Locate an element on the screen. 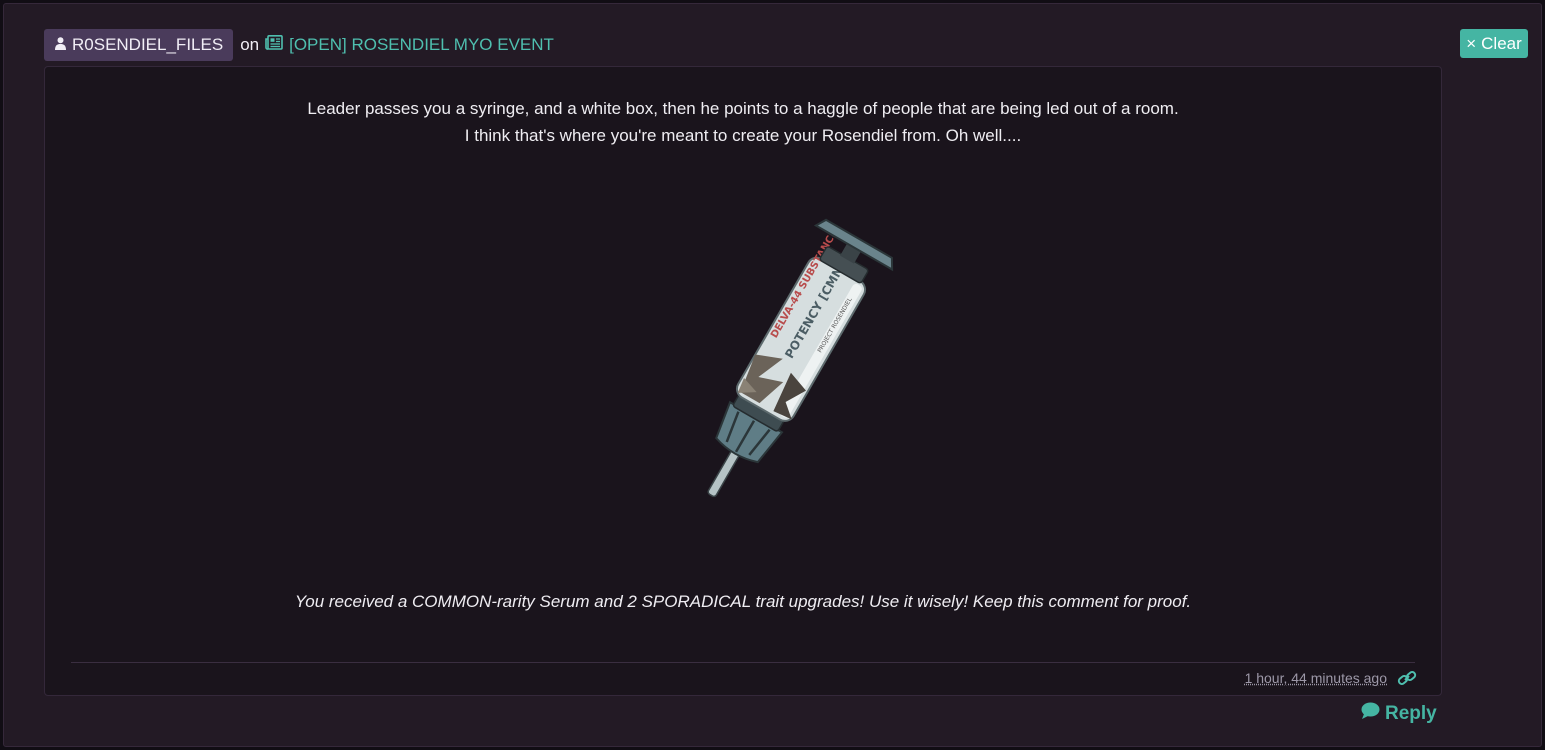 This screenshot has height=750, width=1545. username-link: R0SENDIEL_FILES is located at coordinates (139, 45).